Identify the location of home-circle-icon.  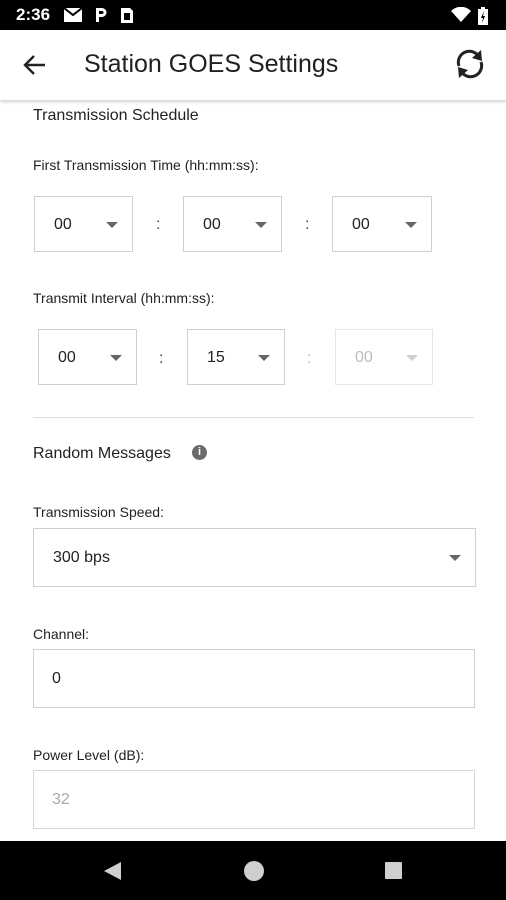
(254, 871).